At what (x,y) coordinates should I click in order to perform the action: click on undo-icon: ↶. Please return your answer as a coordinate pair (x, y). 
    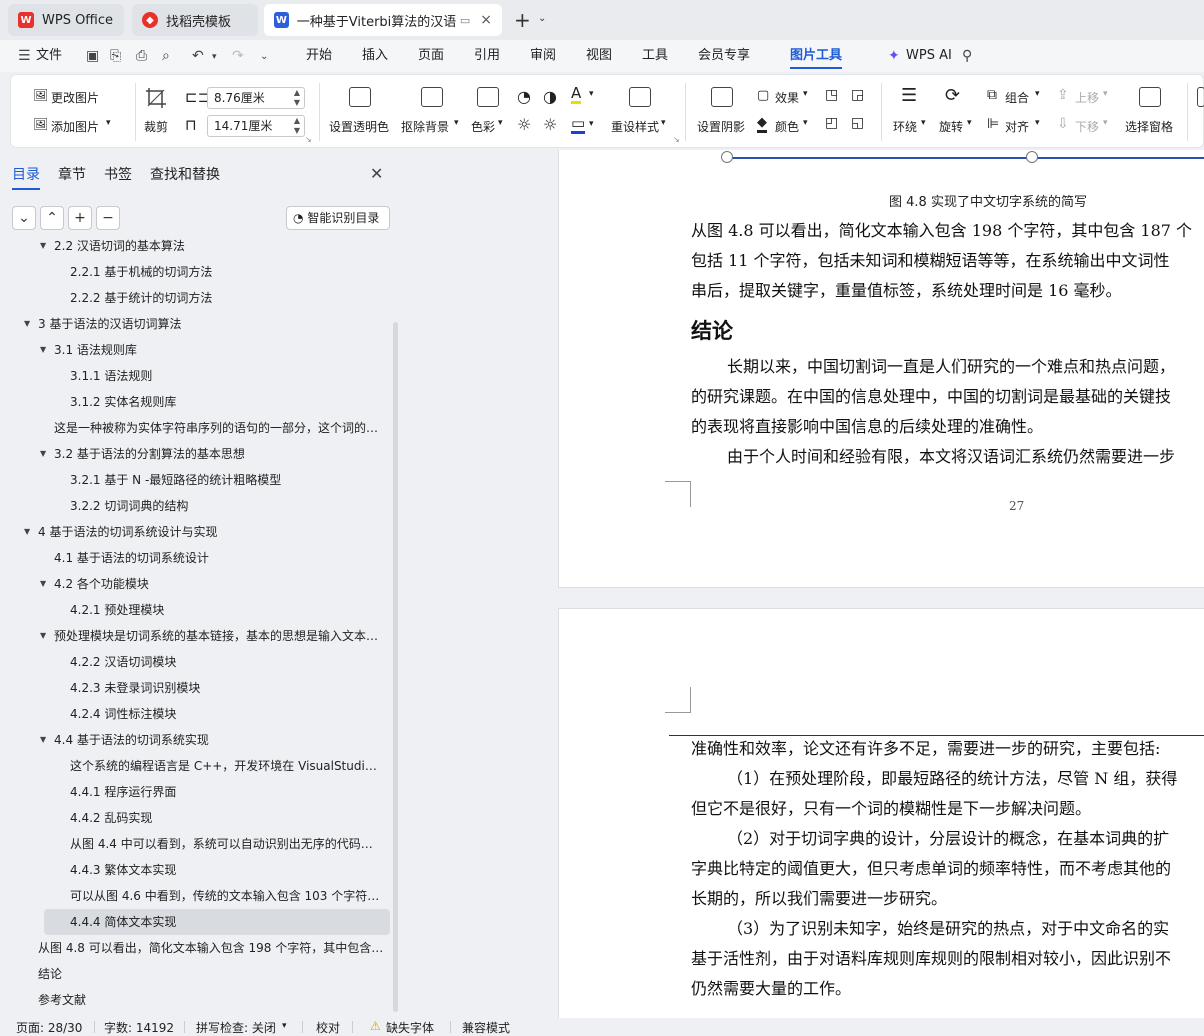
    Looking at the image, I should click on (198, 56).